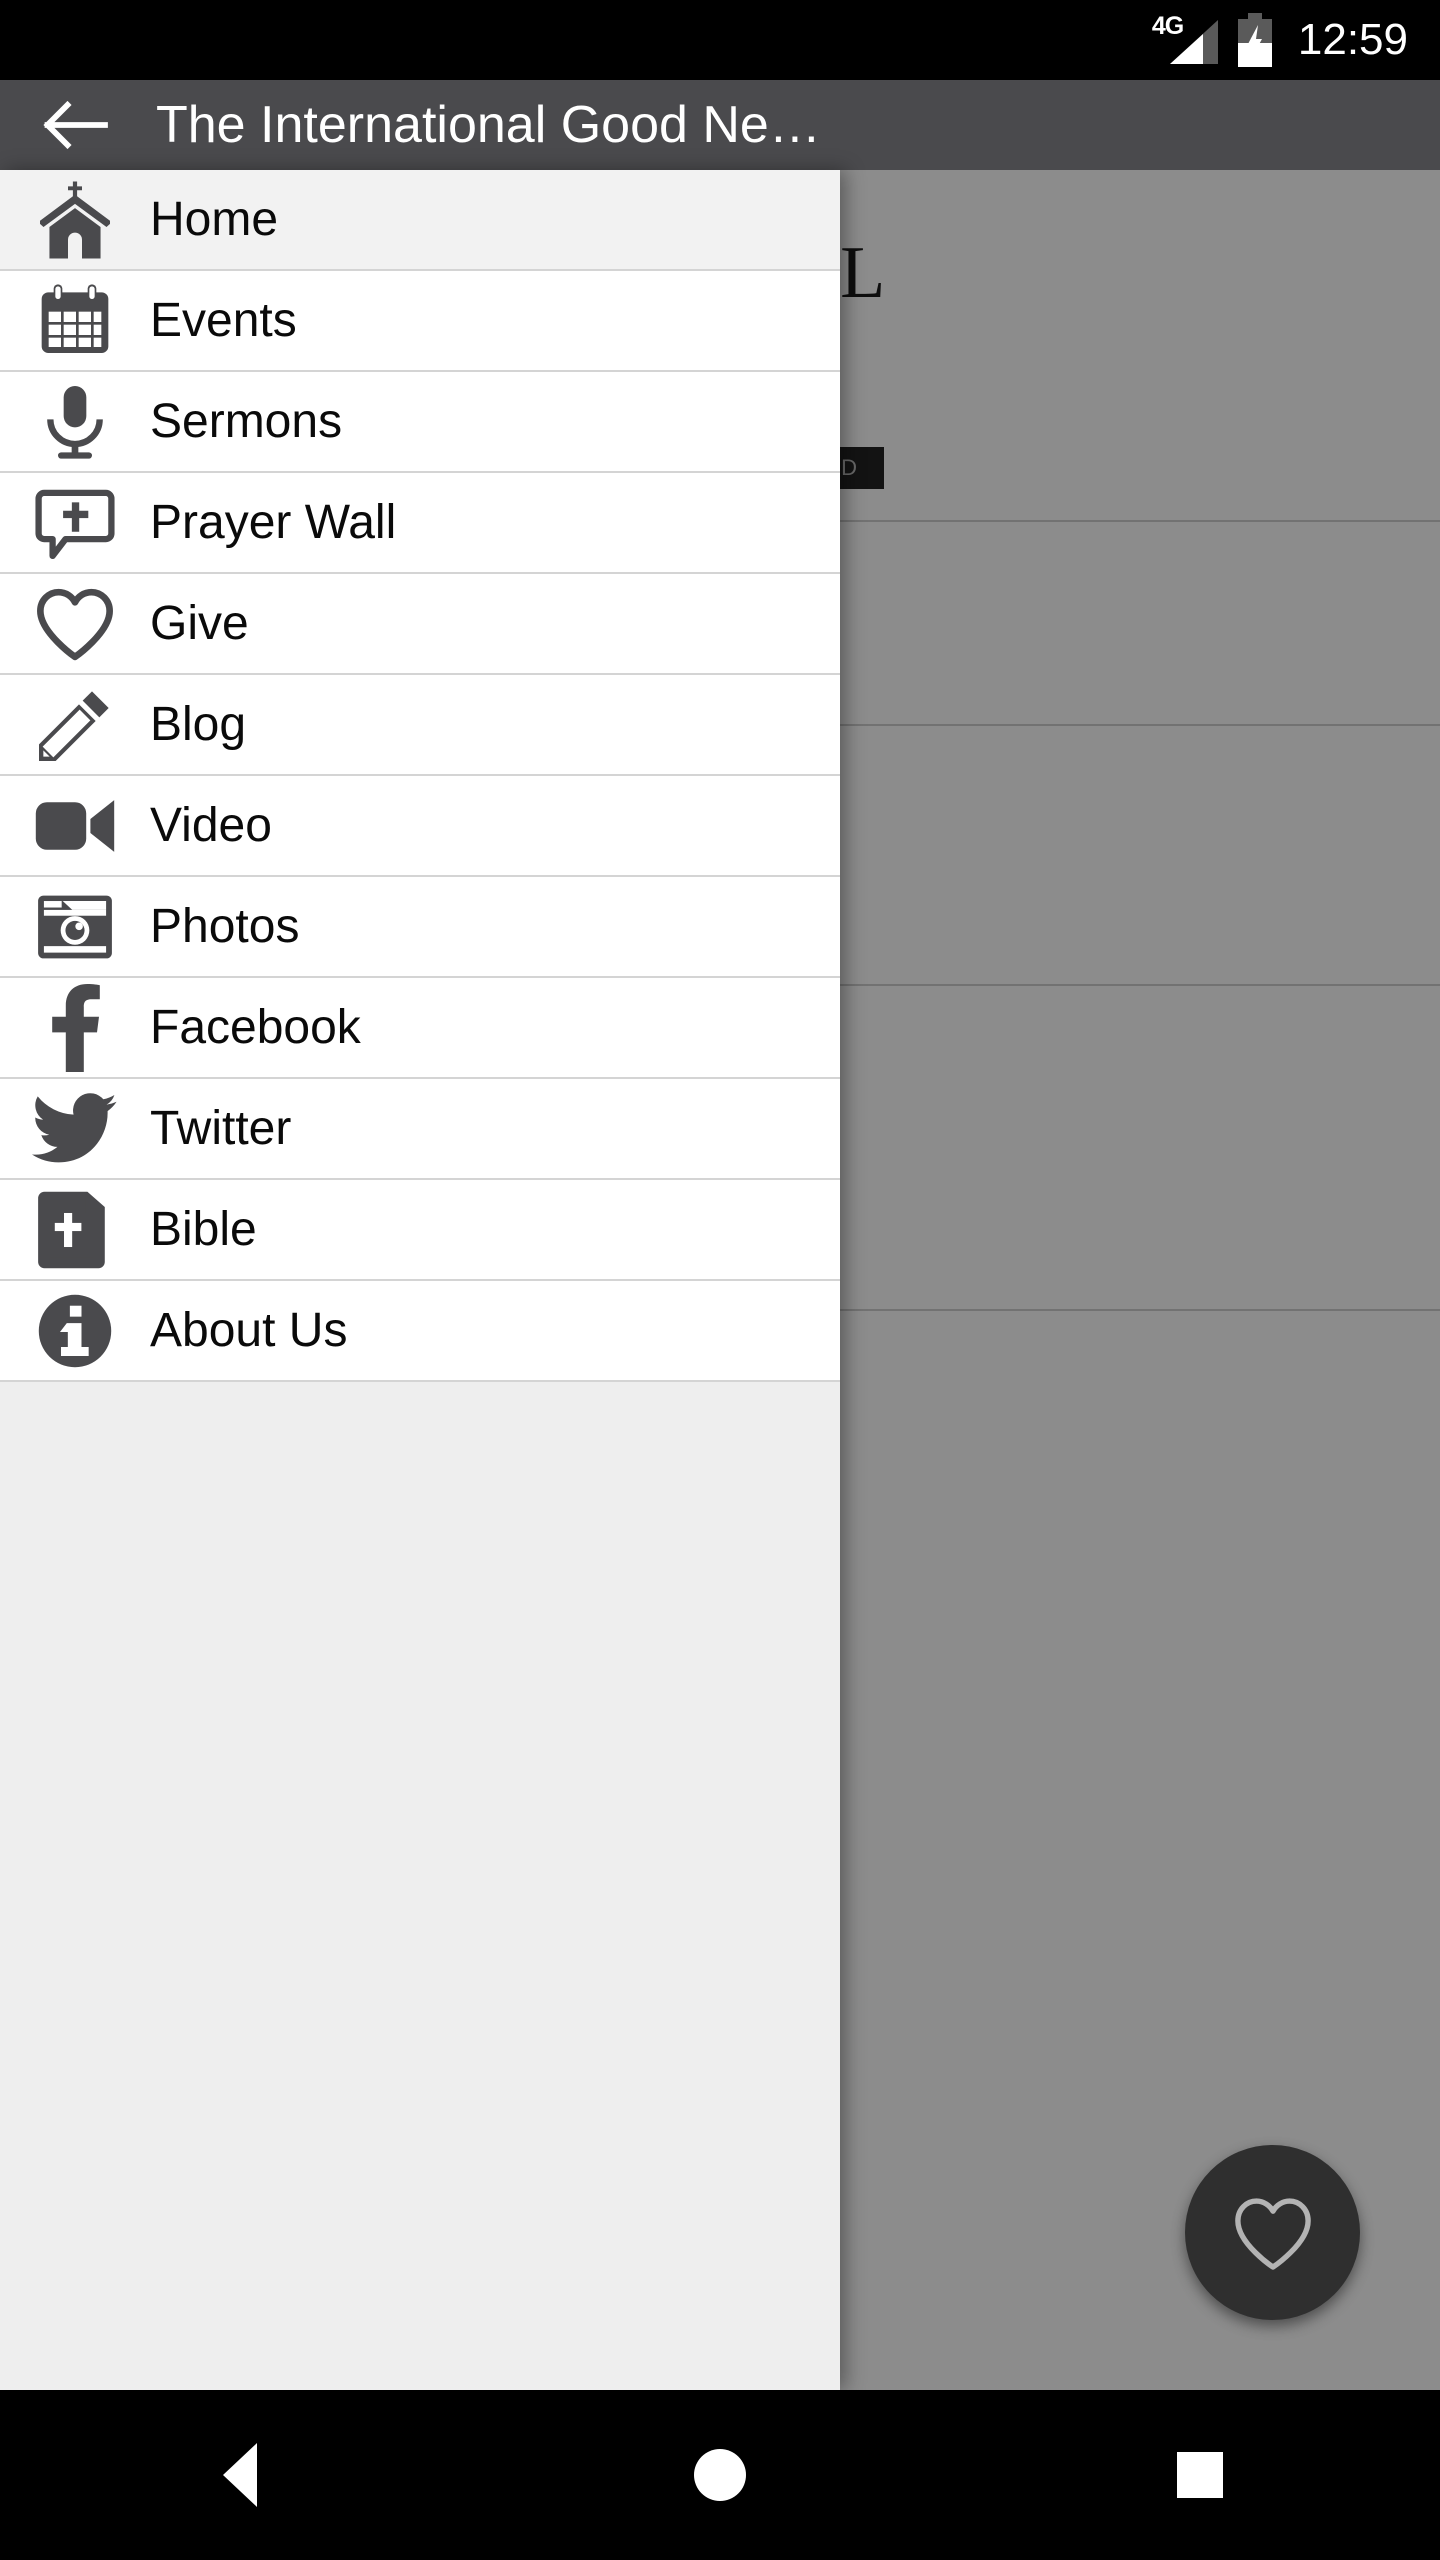 The width and height of the screenshot is (1440, 2560). I want to click on bible-book-icon, so click(75, 1229).